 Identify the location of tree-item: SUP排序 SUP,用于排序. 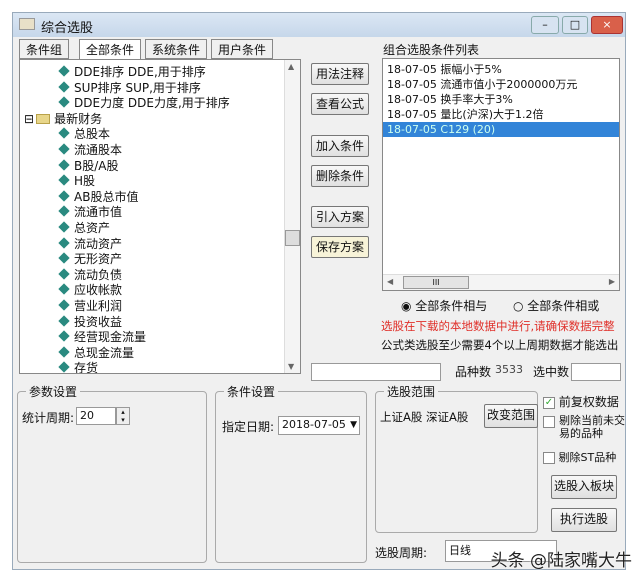
(129, 88).